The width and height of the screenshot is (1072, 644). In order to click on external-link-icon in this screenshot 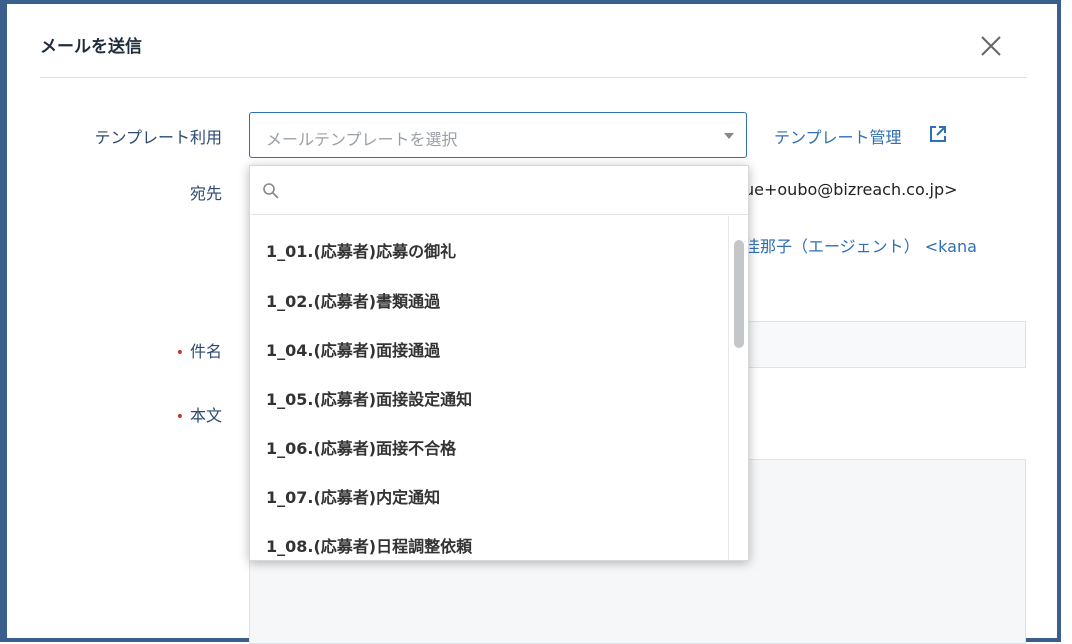, I will do `click(938, 134)`.